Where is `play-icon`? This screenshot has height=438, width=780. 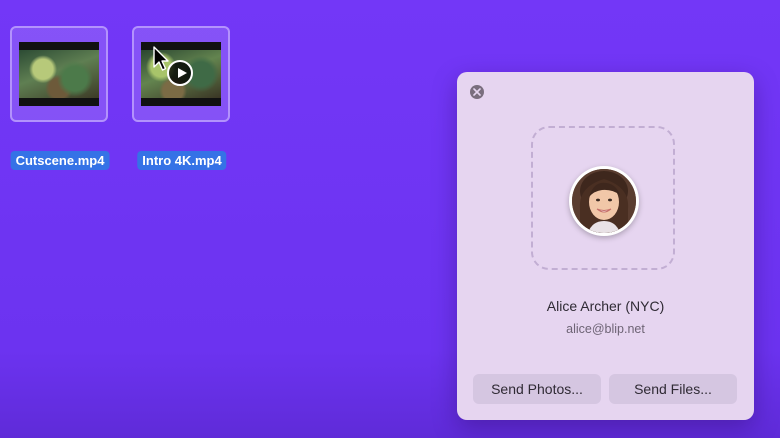 play-icon is located at coordinates (180, 73).